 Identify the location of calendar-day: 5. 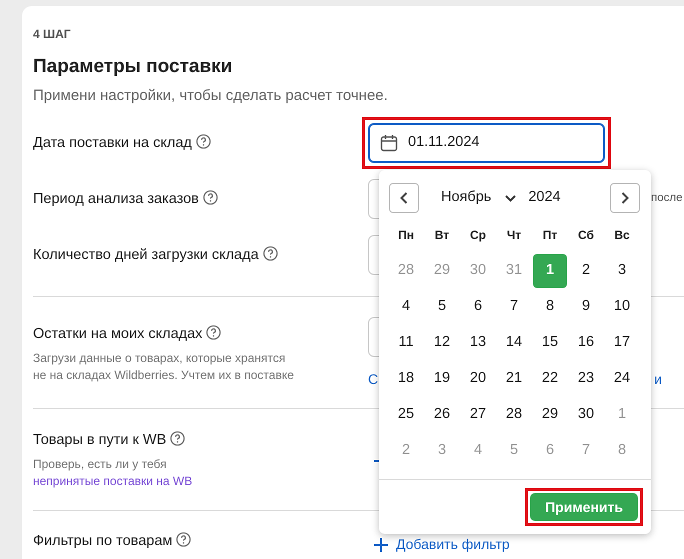
(442, 307).